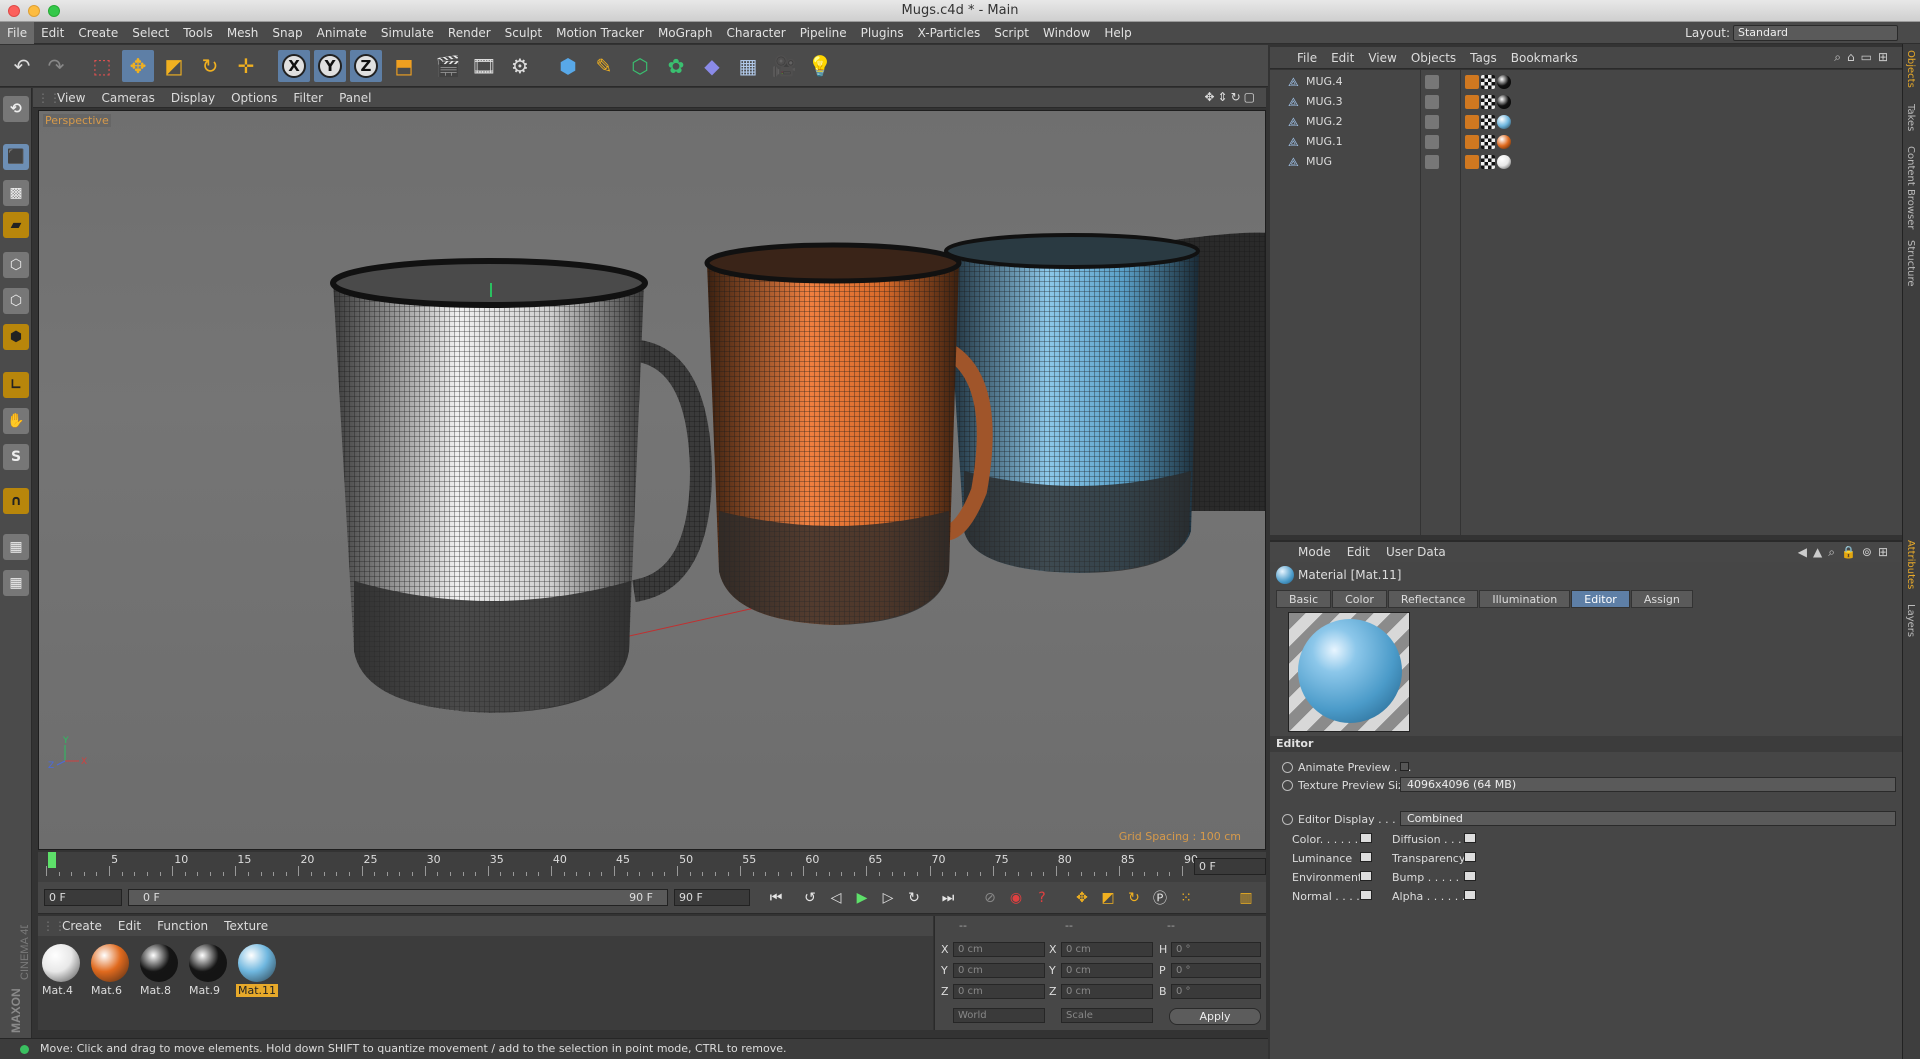 The image size is (1920, 1059). What do you see at coordinates (652, 867) in the screenshot?
I see `timeline-ruler: 051015202530354045505560657075808590 0 F` at bounding box center [652, 867].